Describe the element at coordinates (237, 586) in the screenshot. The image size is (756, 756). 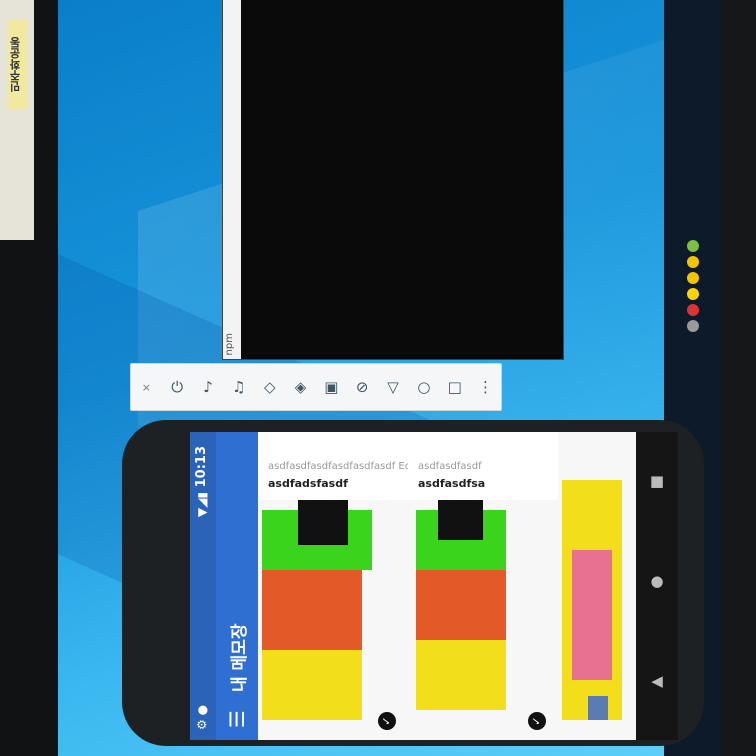
I see `app-bar: ☰ 내 메모장` at that location.